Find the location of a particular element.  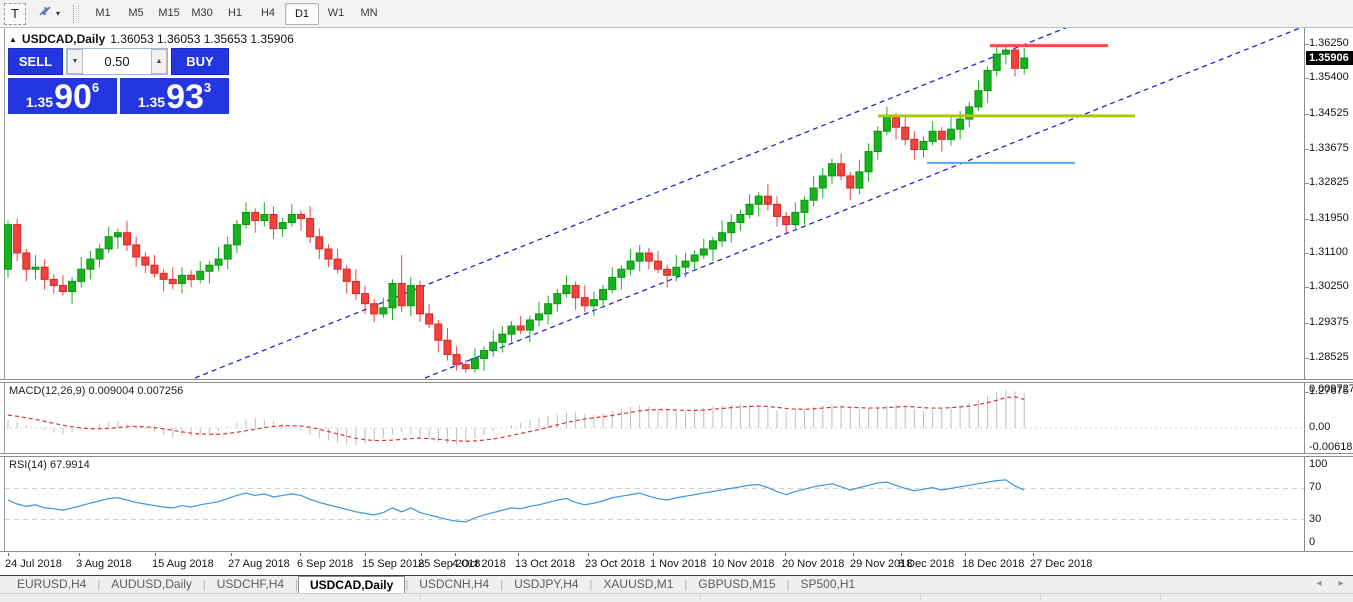

toolbar-grip is located at coordinates (76, 13).